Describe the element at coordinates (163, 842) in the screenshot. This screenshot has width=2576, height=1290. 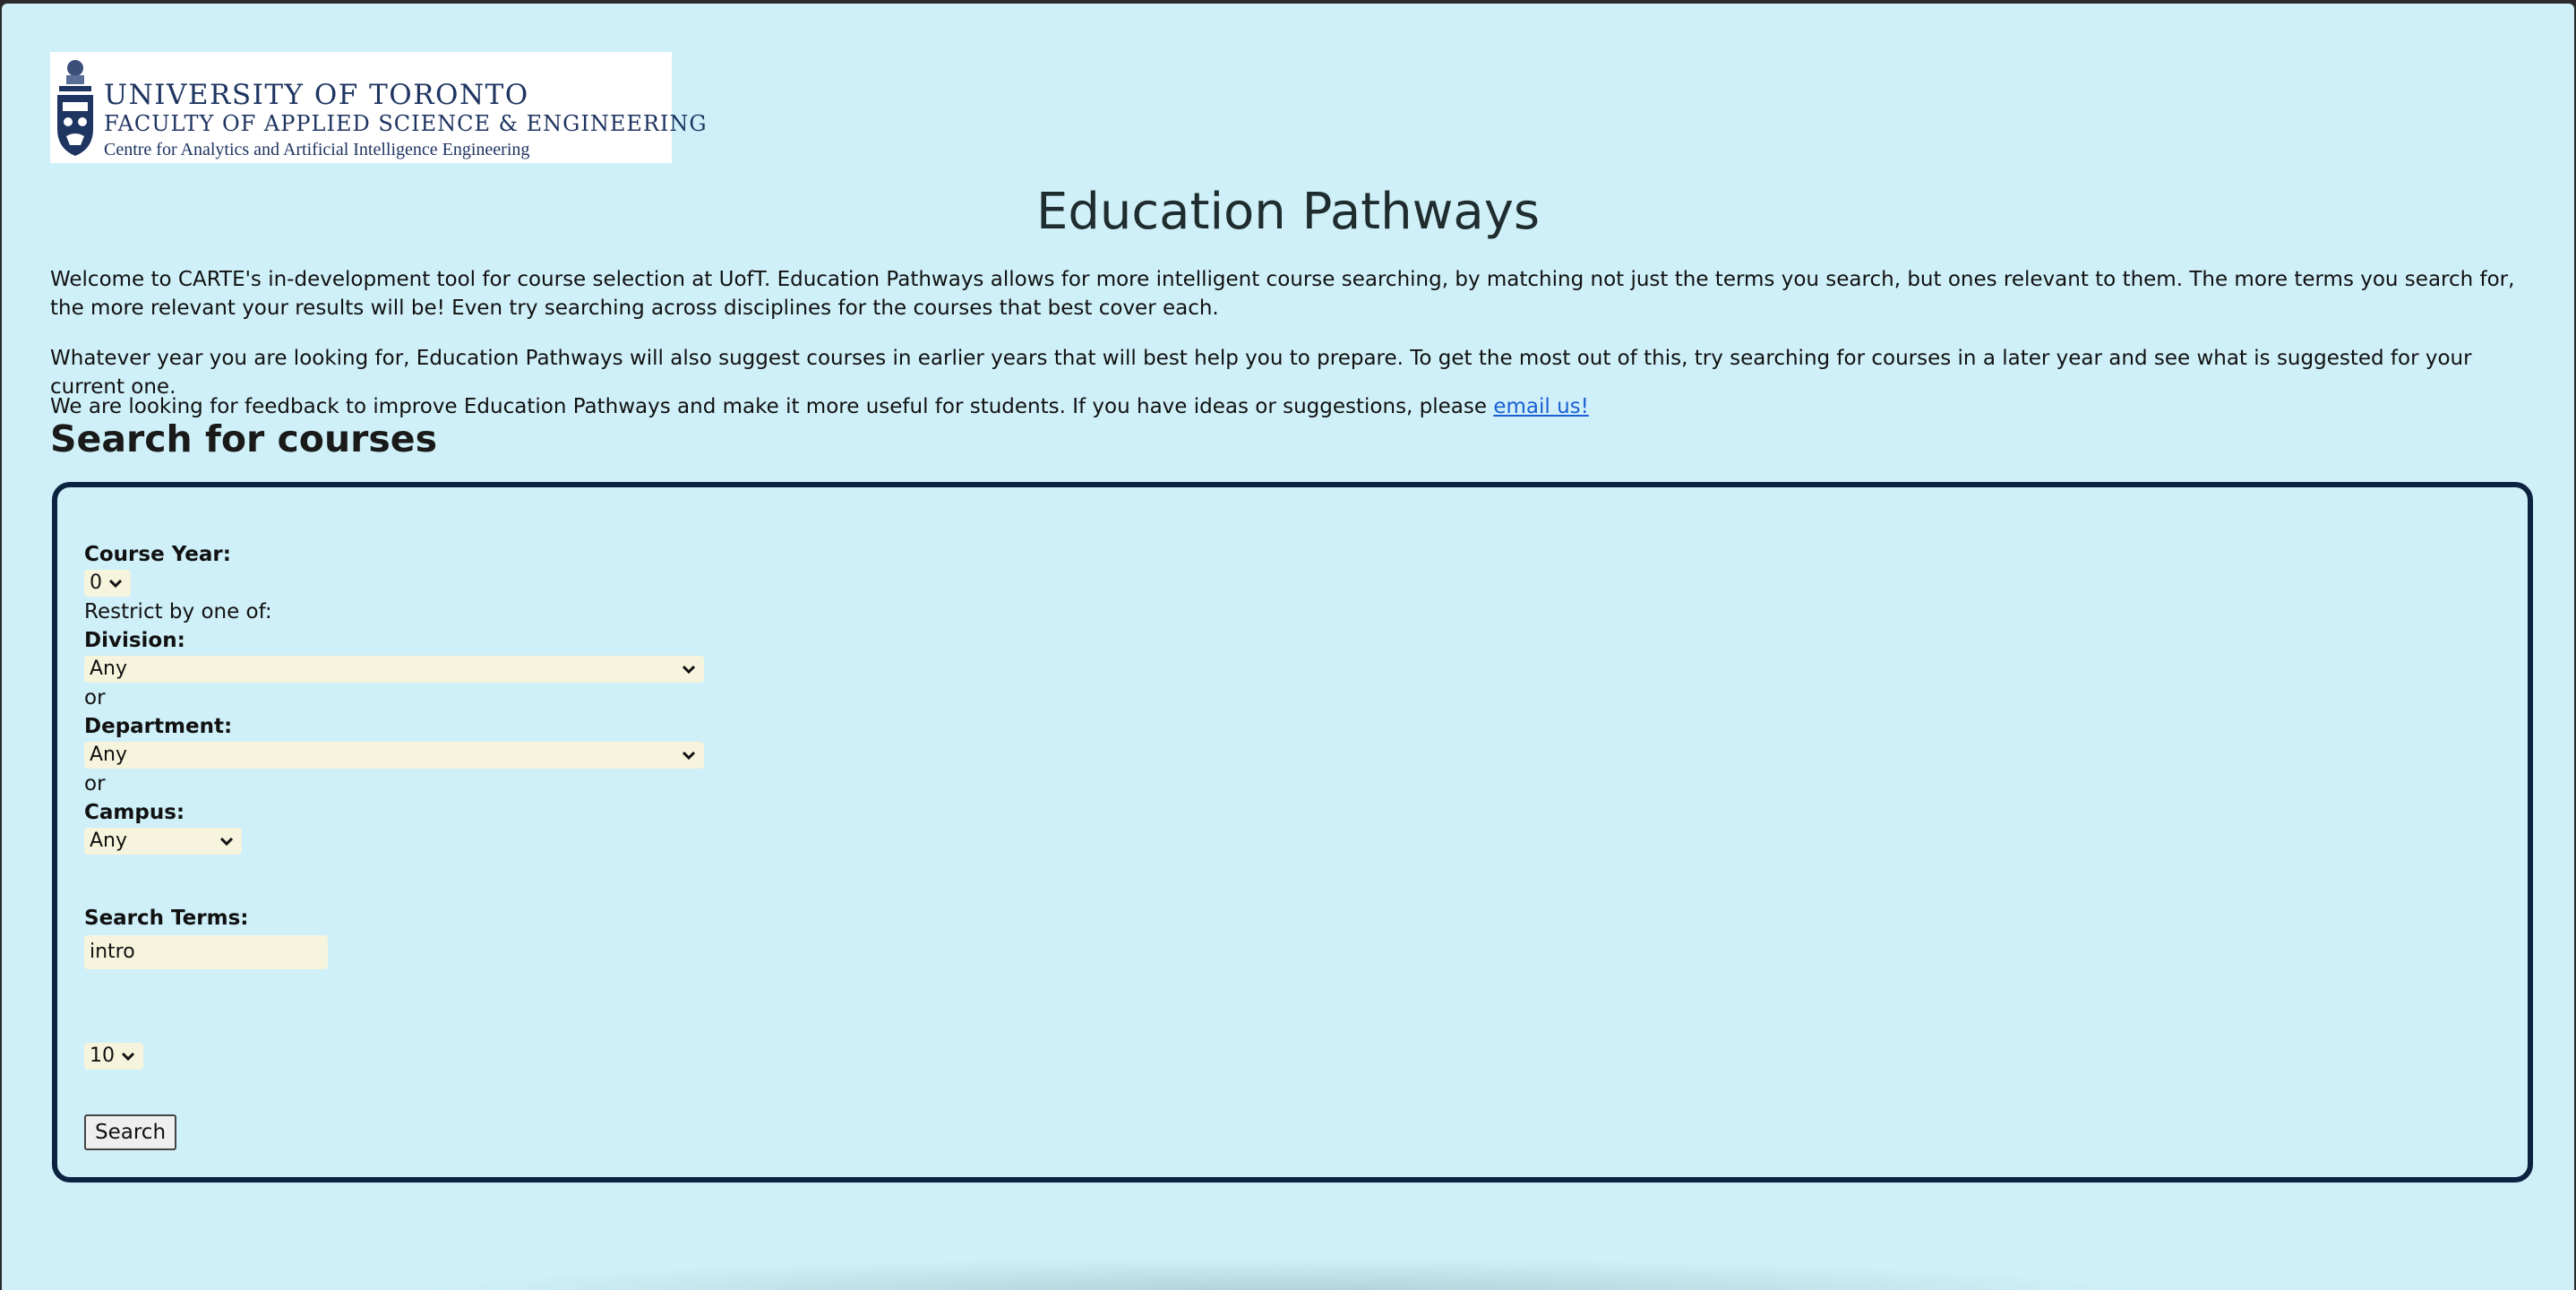
I see `campus-select: Any` at that location.